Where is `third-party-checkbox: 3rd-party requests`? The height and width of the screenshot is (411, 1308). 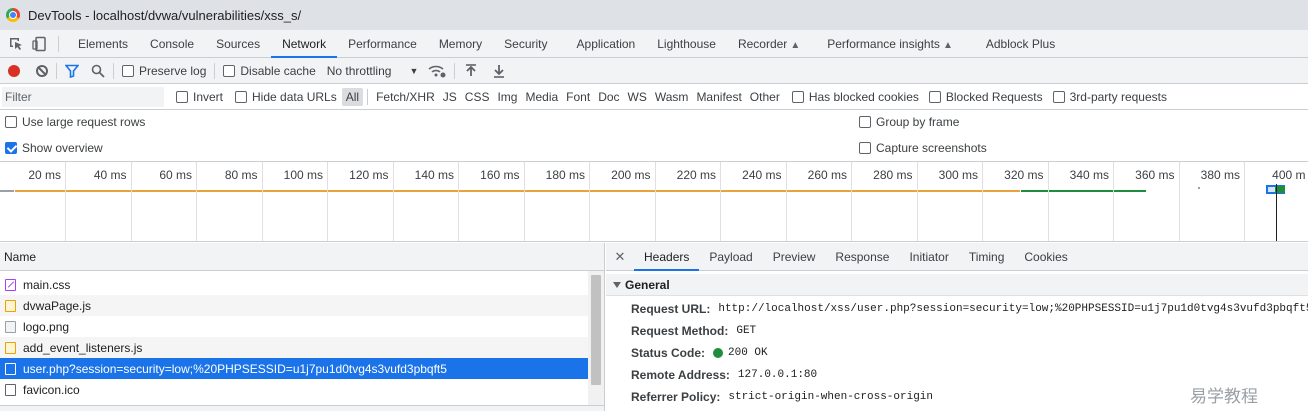 third-party-checkbox: 3rd-party requests is located at coordinates (1109, 97).